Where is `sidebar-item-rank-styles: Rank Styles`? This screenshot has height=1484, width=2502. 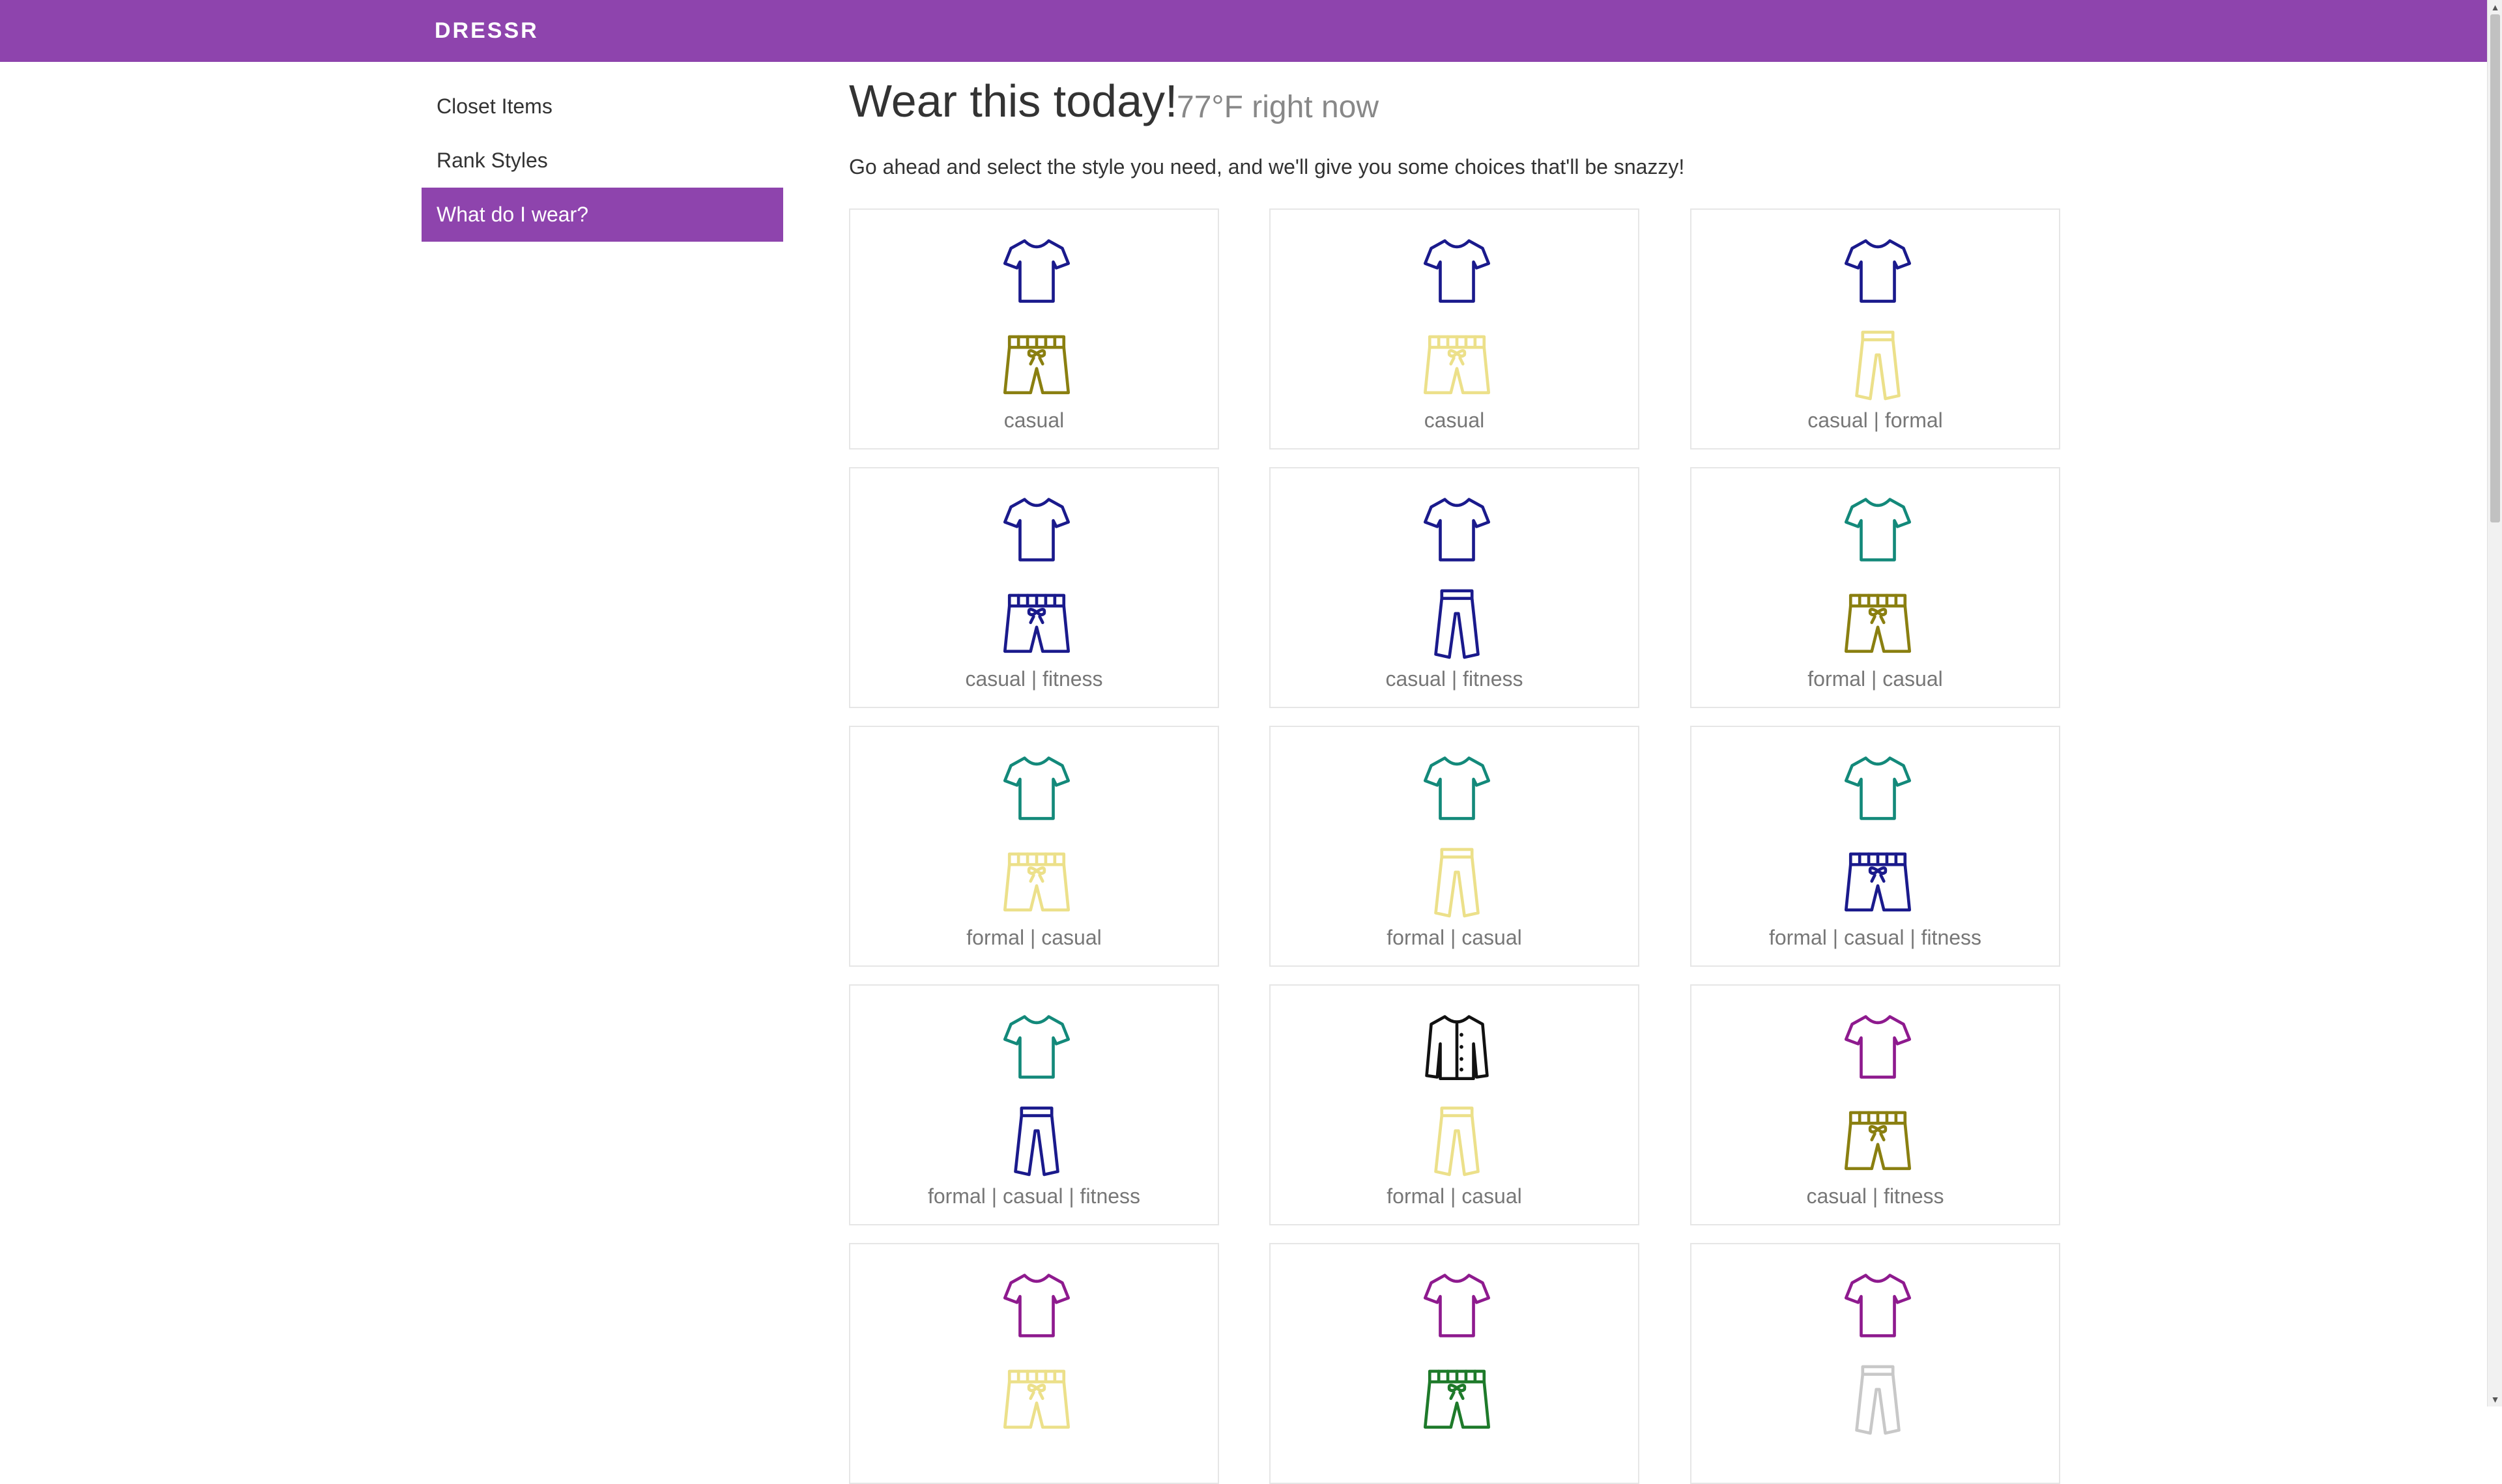 sidebar-item-rank-styles: Rank Styles is located at coordinates (602, 161).